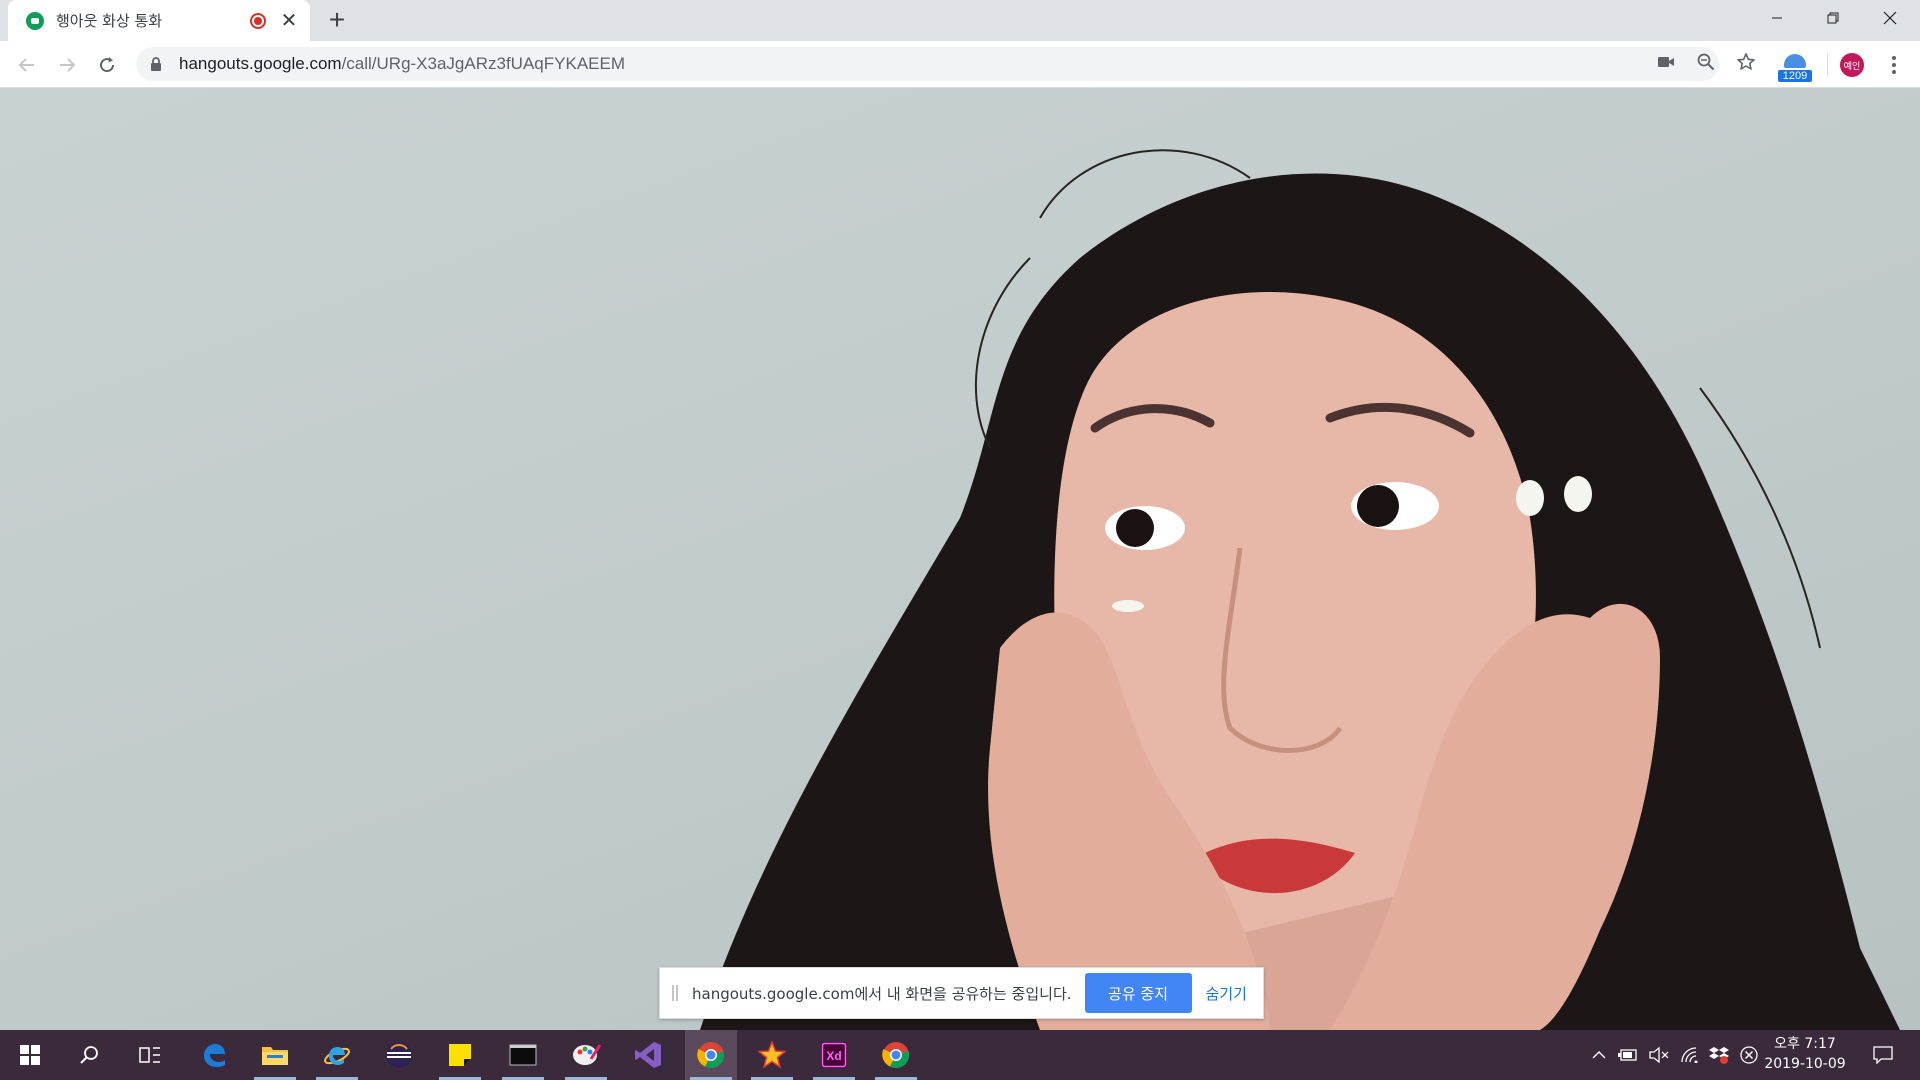 The height and width of the screenshot is (1080, 1920). Describe the element at coordinates (1833, 18) in the screenshot. I see `restore-button` at that location.